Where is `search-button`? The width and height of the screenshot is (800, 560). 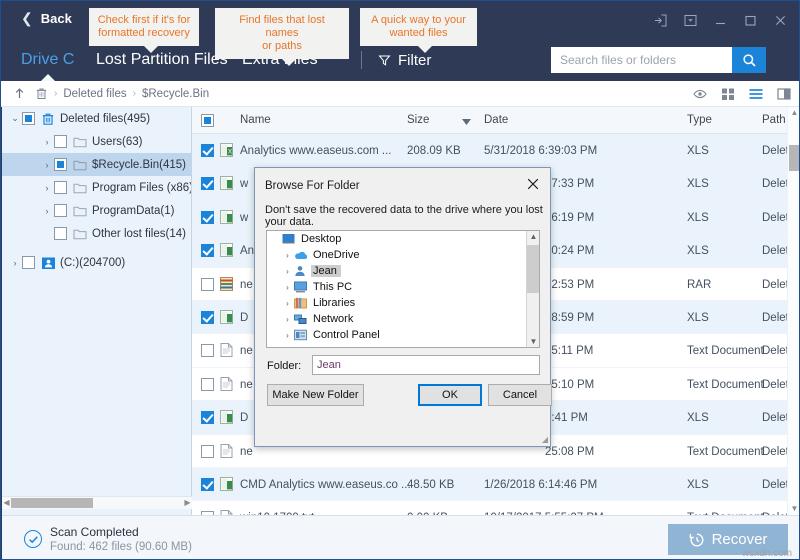
search-button is located at coordinates (749, 60).